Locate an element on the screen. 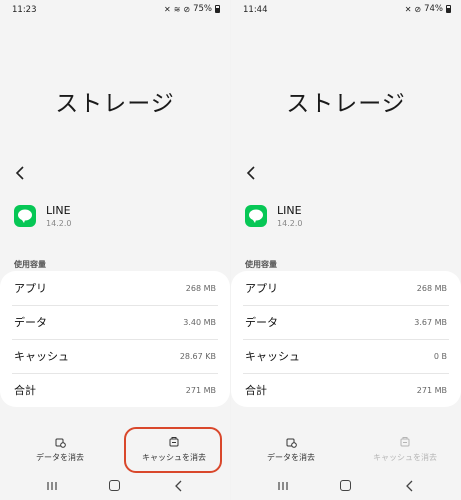 The image size is (461, 500). status-bar: 11:44 ✕ ⊘ 74% is located at coordinates (346, 11).